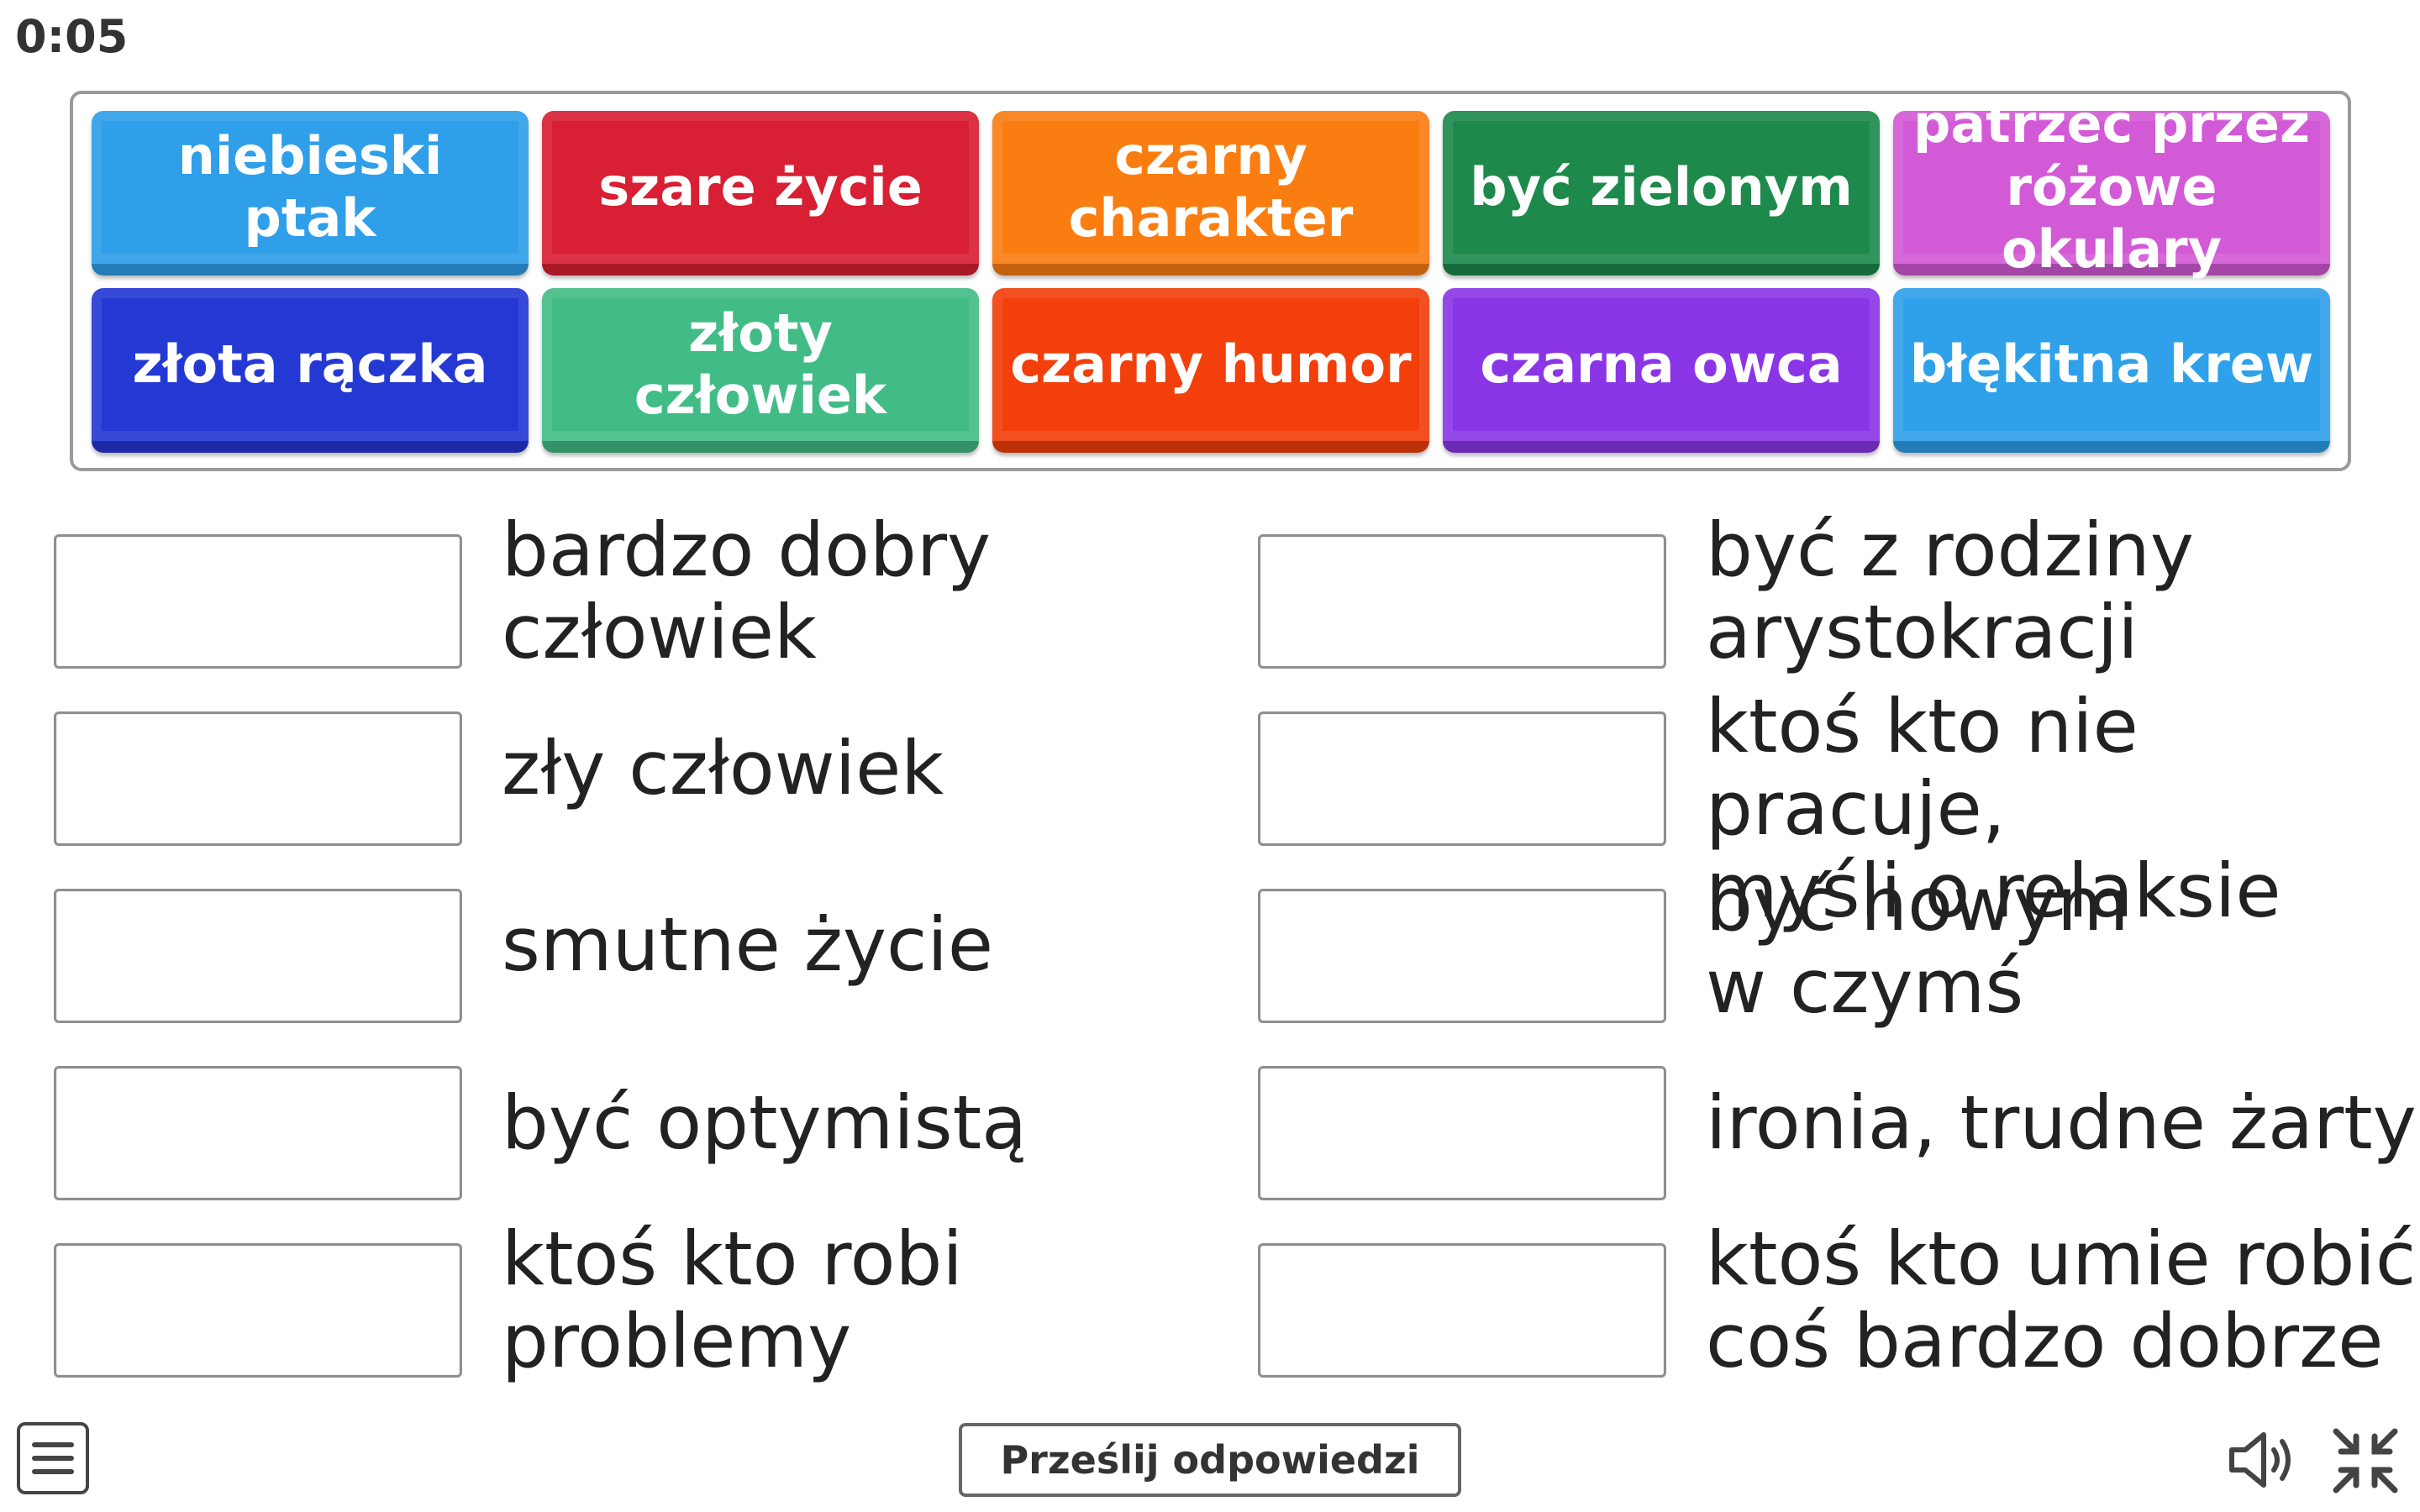 Image resolution: width=2420 pixels, height=1512 pixels. What do you see at coordinates (761, 193) in the screenshot?
I see `answer-tile: szare życie` at bounding box center [761, 193].